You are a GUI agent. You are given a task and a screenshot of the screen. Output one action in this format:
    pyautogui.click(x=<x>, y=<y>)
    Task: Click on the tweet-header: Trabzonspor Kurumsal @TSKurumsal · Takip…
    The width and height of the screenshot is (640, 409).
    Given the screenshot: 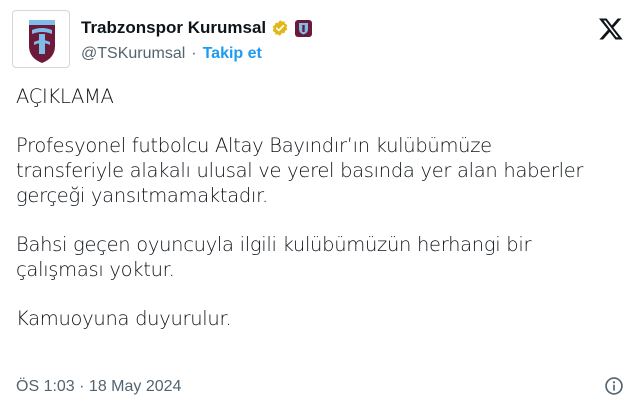 What is the action you would take?
    pyautogui.click(x=320, y=39)
    